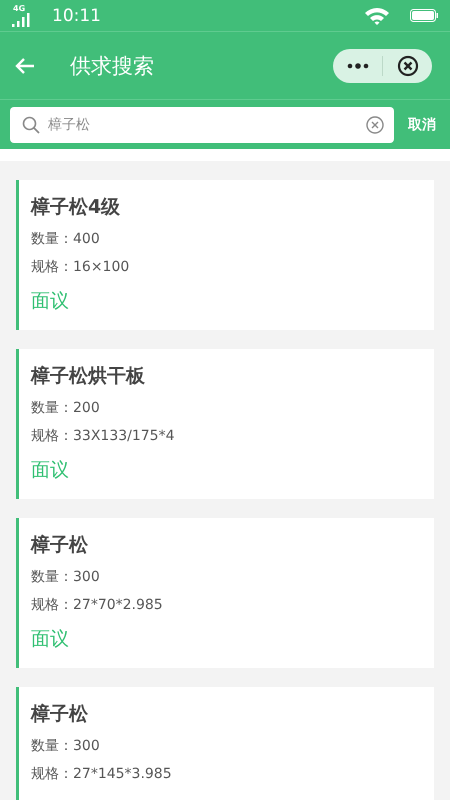 This screenshot has height=800, width=450. Describe the element at coordinates (375, 125) in the screenshot. I see `clear-icon` at that location.